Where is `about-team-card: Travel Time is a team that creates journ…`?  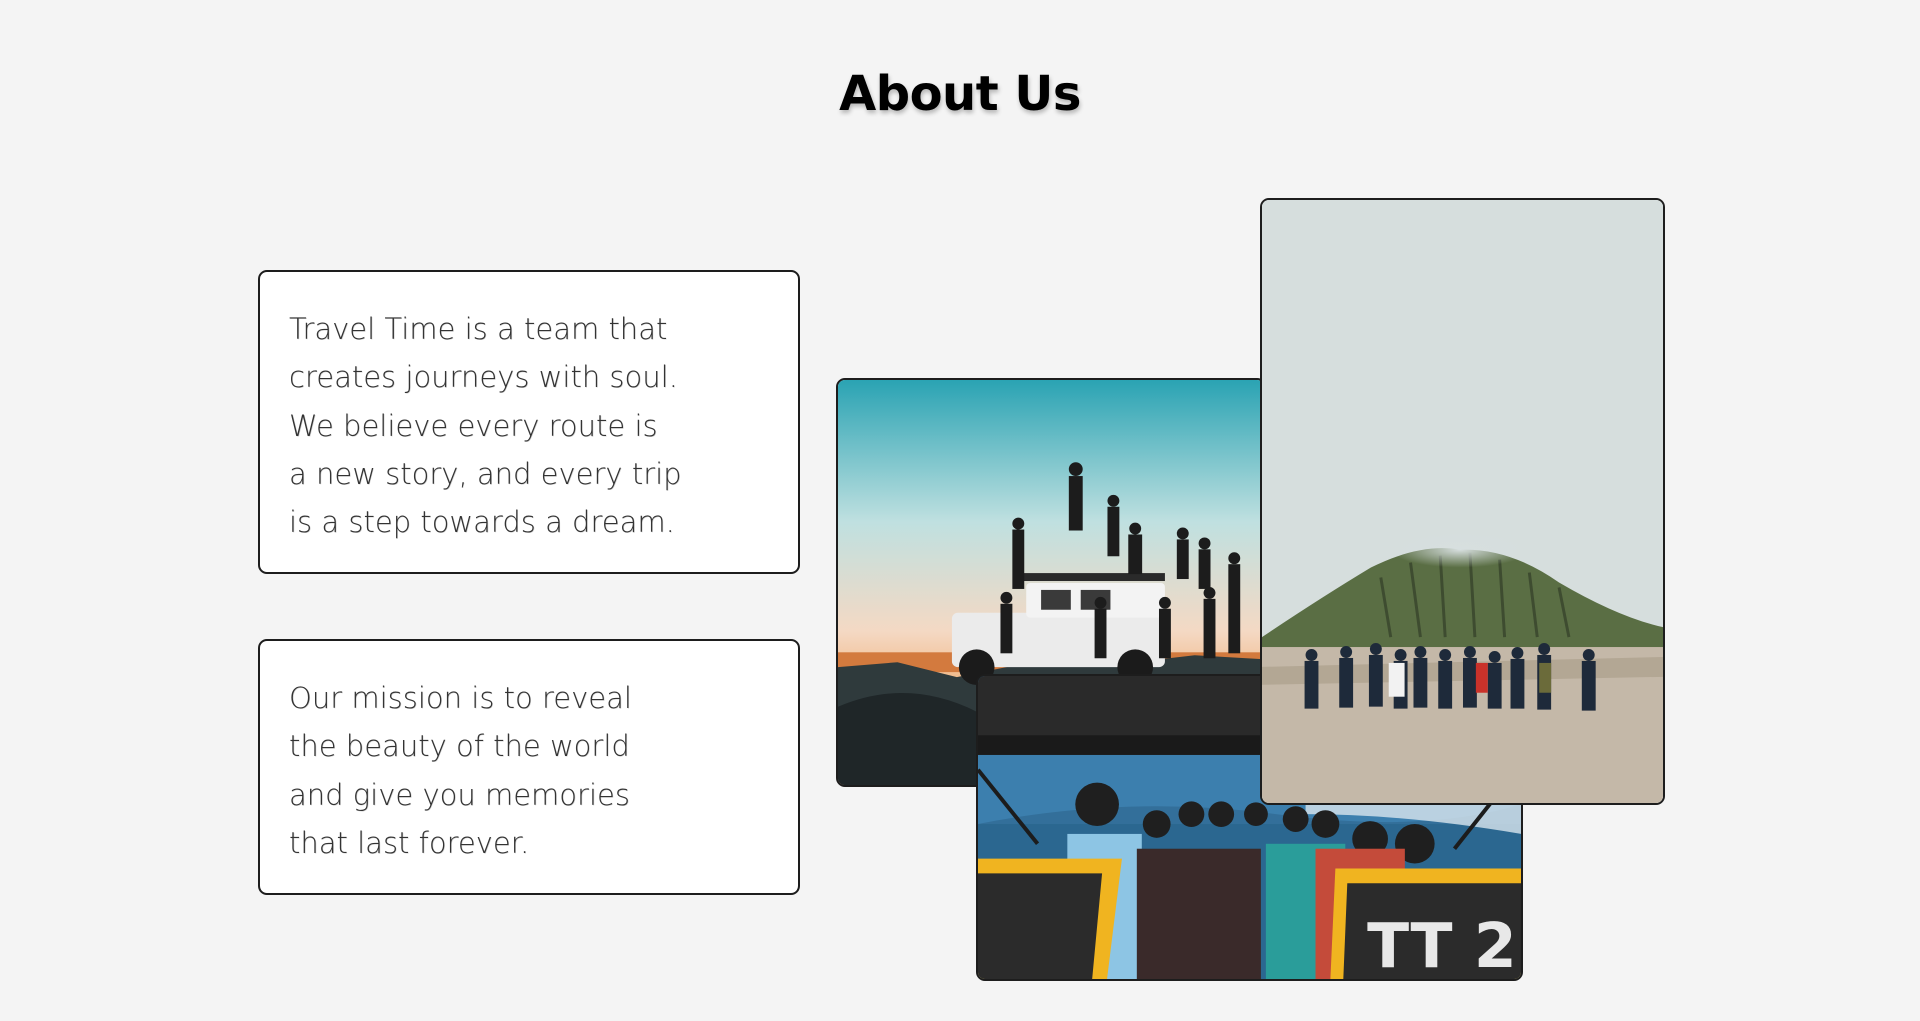 about-team-card: Travel Time is a team that creates journ… is located at coordinates (529, 422).